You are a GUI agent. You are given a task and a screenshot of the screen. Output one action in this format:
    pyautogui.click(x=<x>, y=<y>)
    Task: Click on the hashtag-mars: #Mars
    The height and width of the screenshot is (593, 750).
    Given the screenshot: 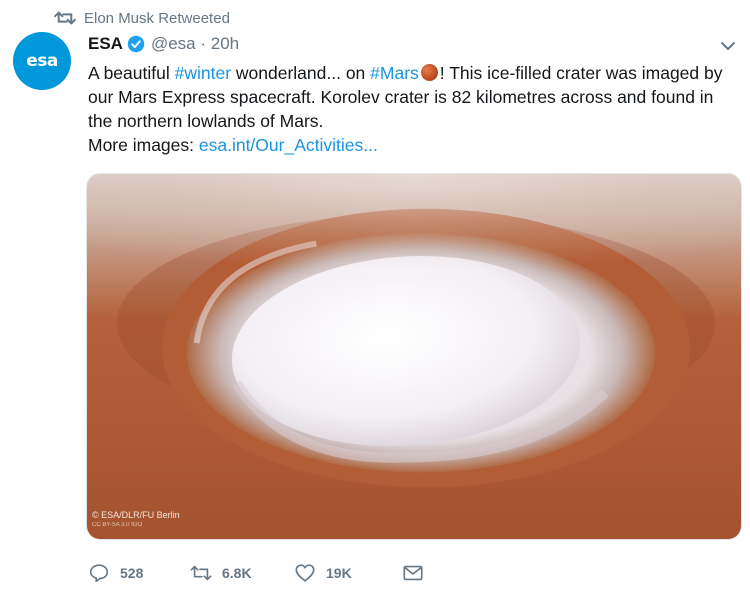 What is the action you would take?
    pyautogui.click(x=394, y=73)
    